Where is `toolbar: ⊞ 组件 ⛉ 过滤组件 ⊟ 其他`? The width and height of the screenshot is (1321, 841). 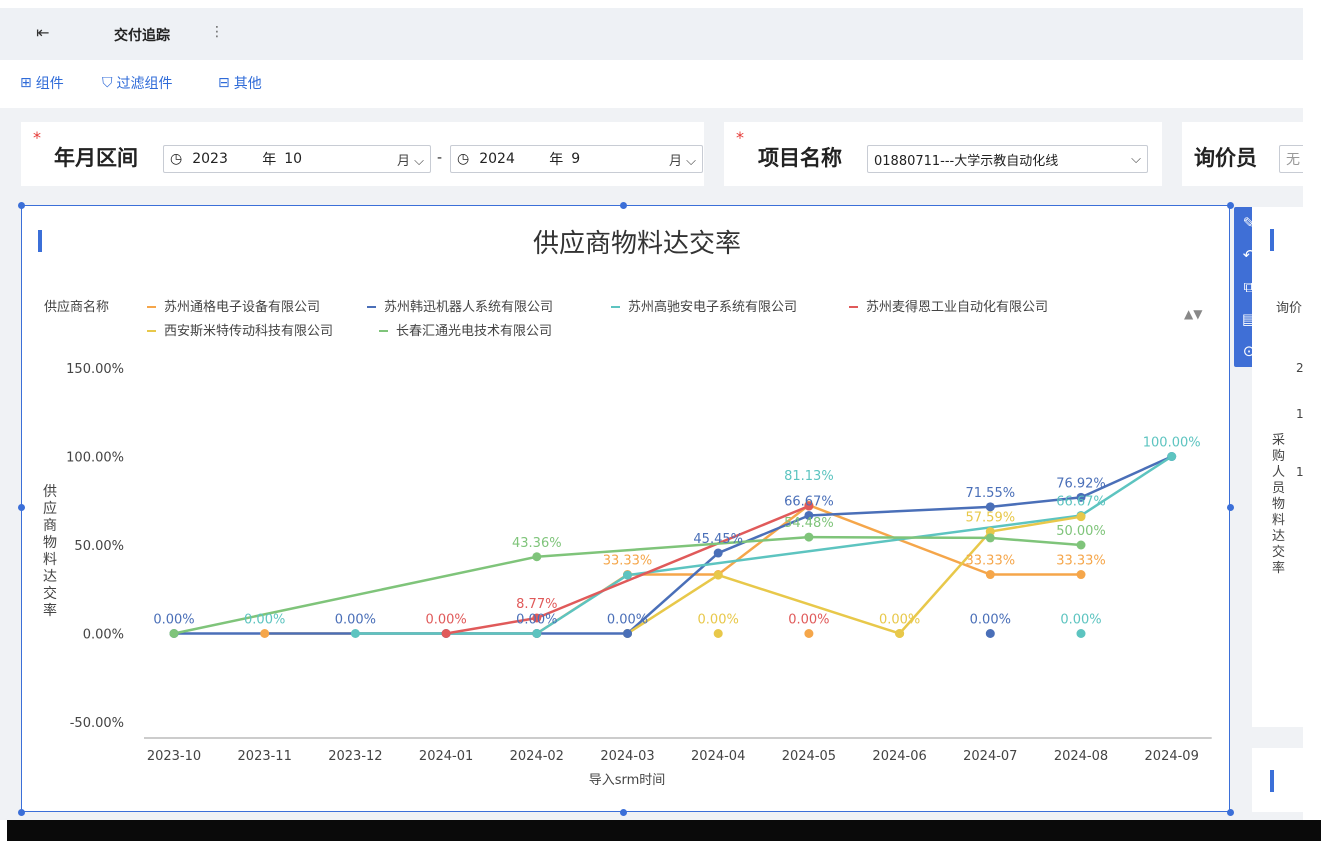
toolbar: ⊞ 组件 ⛉ 过滤组件 ⊟ 其他 is located at coordinates (651, 84).